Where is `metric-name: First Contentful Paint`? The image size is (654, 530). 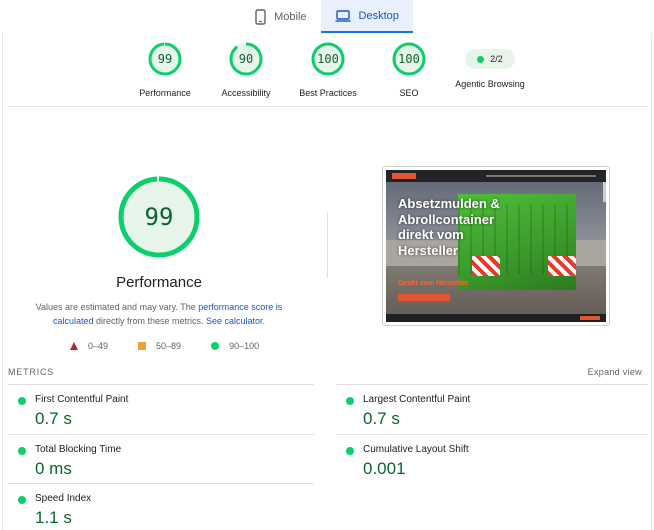 metric-name: First Contentful Paint is located at coordinates (82, 399).